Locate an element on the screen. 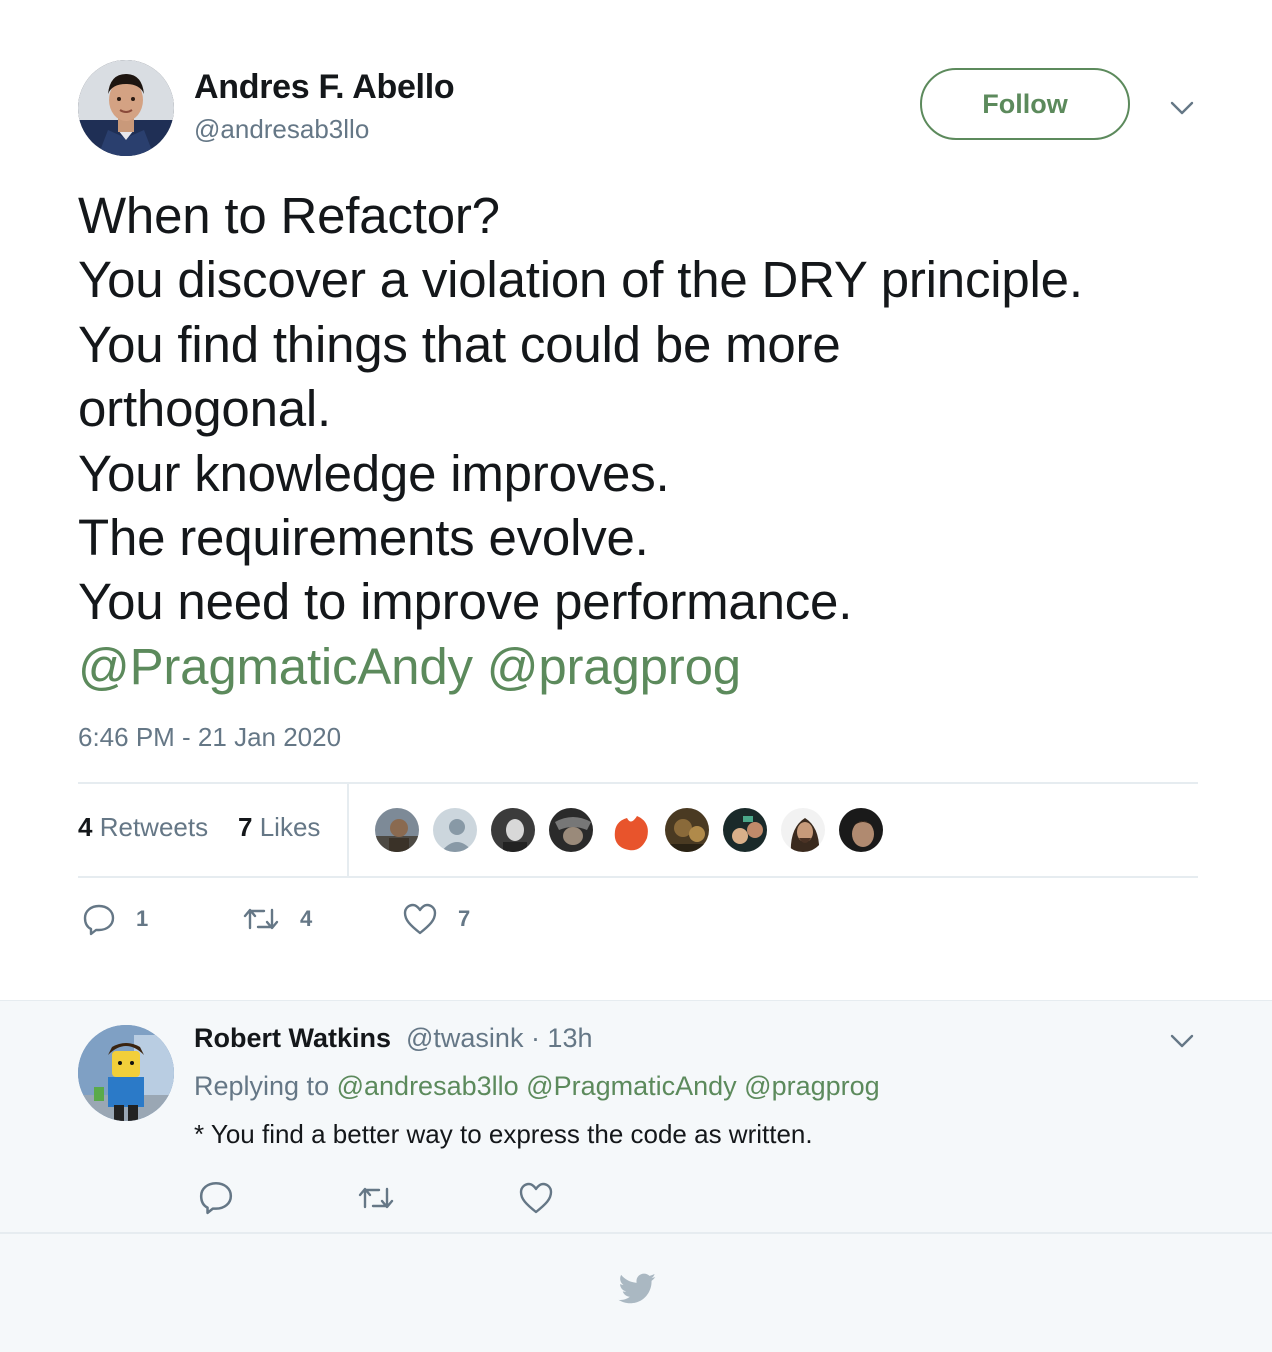 Image resolution: width=1272 pixels, height=1352 pixels. reply-author-avatar is located at coordinates (126, 1073).